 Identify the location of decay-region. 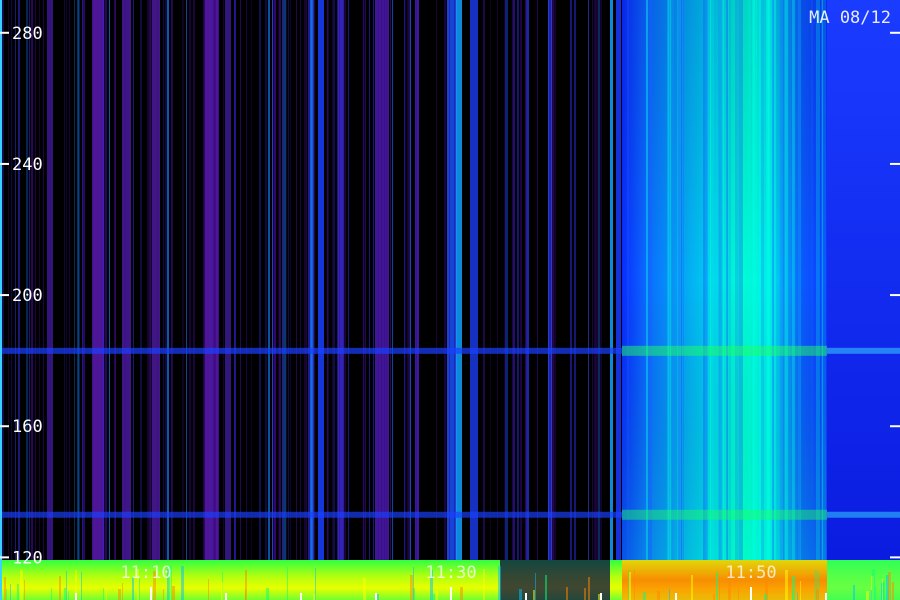
(863, 280).